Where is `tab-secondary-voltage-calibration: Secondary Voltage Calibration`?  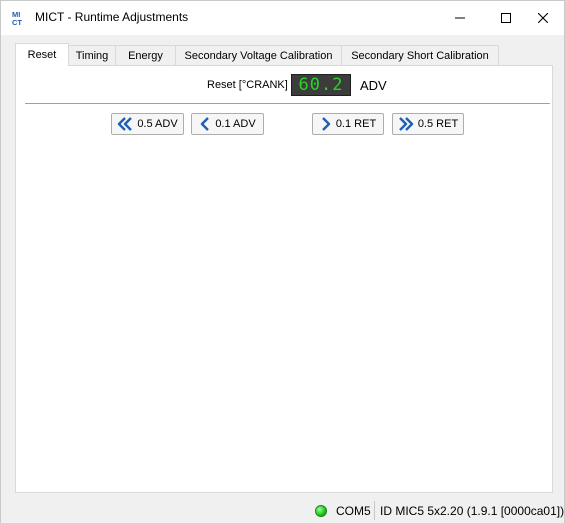
tab-secondary-voltage-calibration: Secondary Voltage Calibration is located at coordinates (258, 55).